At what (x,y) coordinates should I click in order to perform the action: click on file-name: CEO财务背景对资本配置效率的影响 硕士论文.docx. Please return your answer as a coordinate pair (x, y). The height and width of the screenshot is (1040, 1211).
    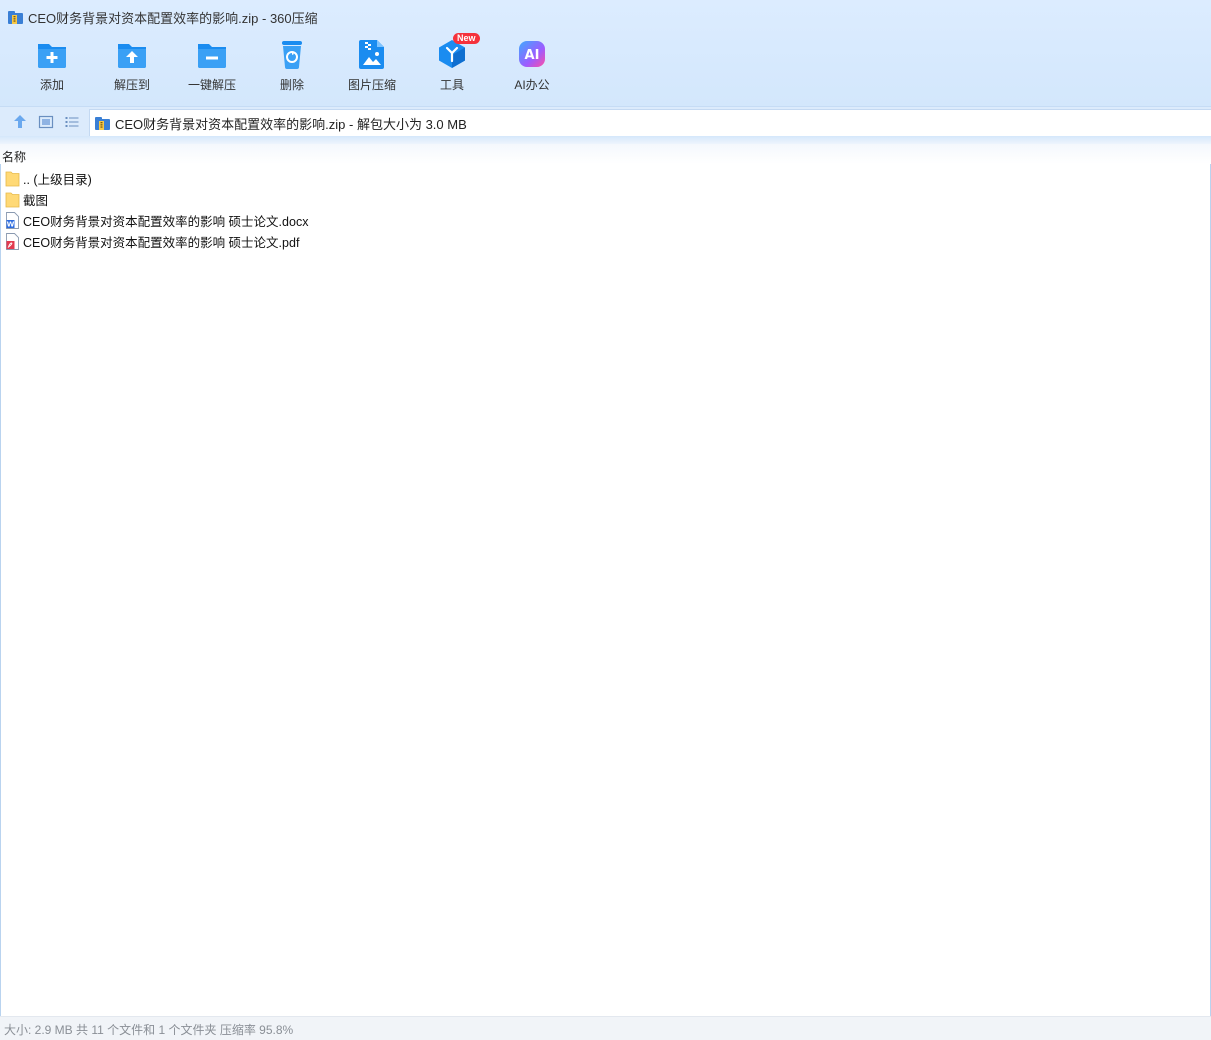
    Looking at the image, I should click on (166, 222).